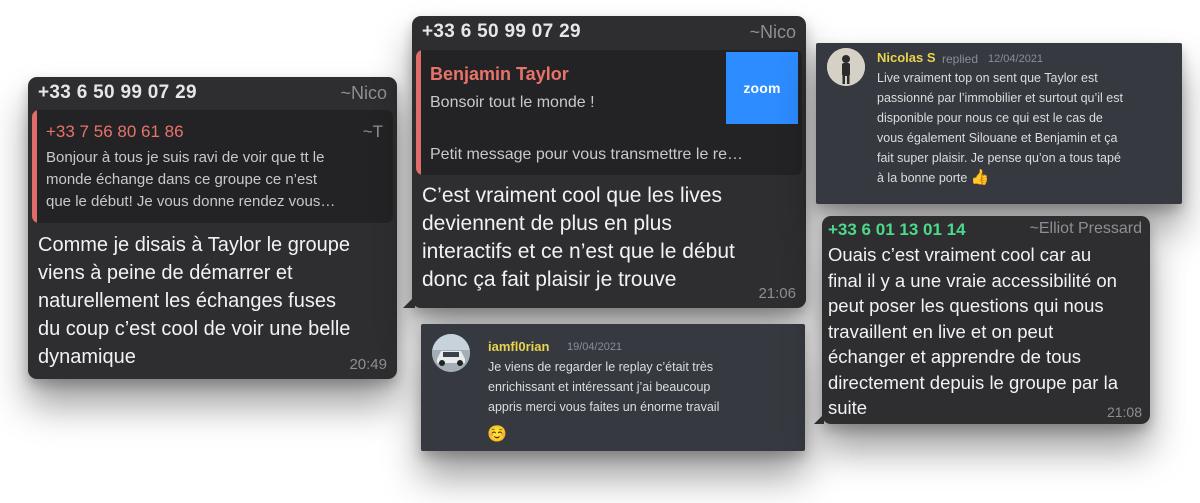 The height and width of the screenshot is (503, 1200). What do you see at coordinates (518, 346) in the screenshot?
I see `username: iamfl0rian` at bounding box center [518, 346].